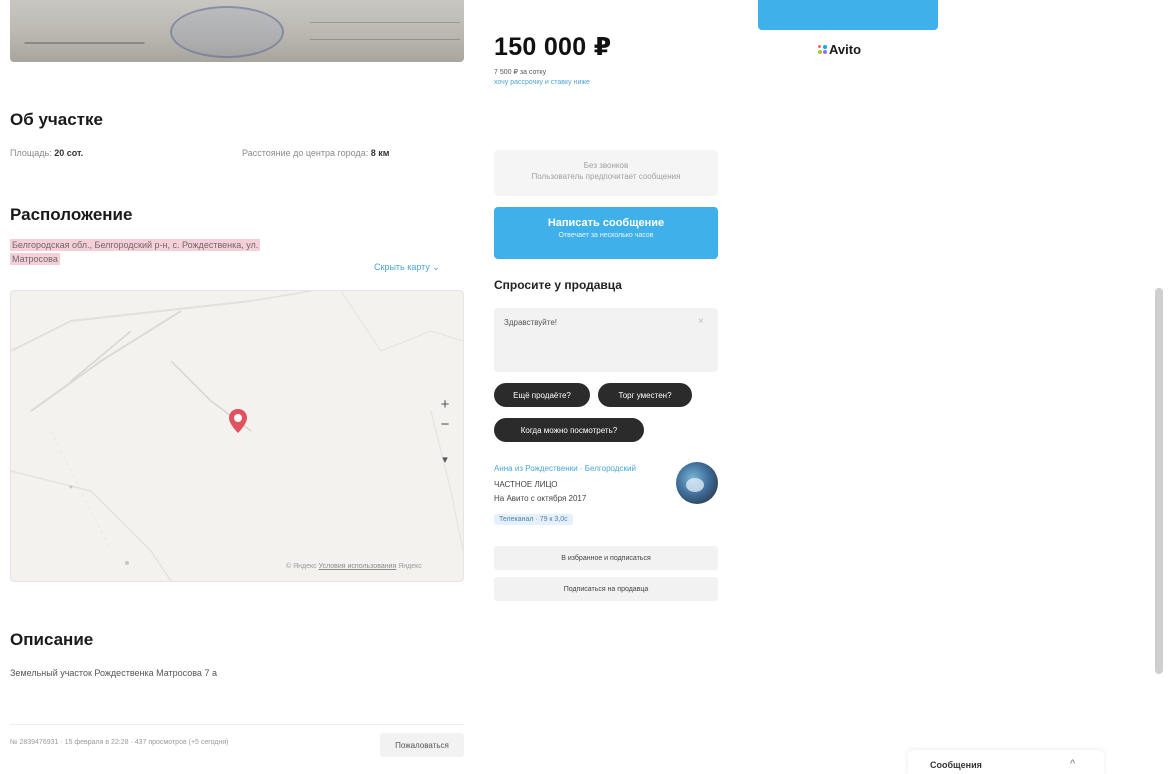 This screenshot has width=1170, height=774. Describe the element at coordinates (52, 639) in the screenshot. I see `description-title: Описание` at that location.